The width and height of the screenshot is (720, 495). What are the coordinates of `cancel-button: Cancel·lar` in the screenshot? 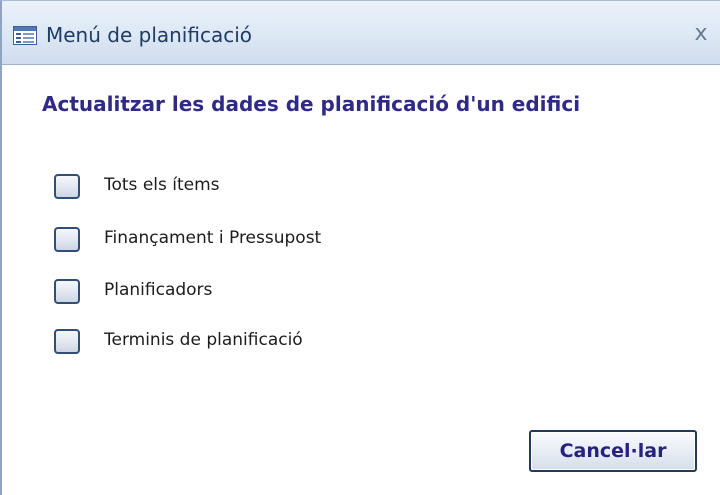 It's located at (613, 451).